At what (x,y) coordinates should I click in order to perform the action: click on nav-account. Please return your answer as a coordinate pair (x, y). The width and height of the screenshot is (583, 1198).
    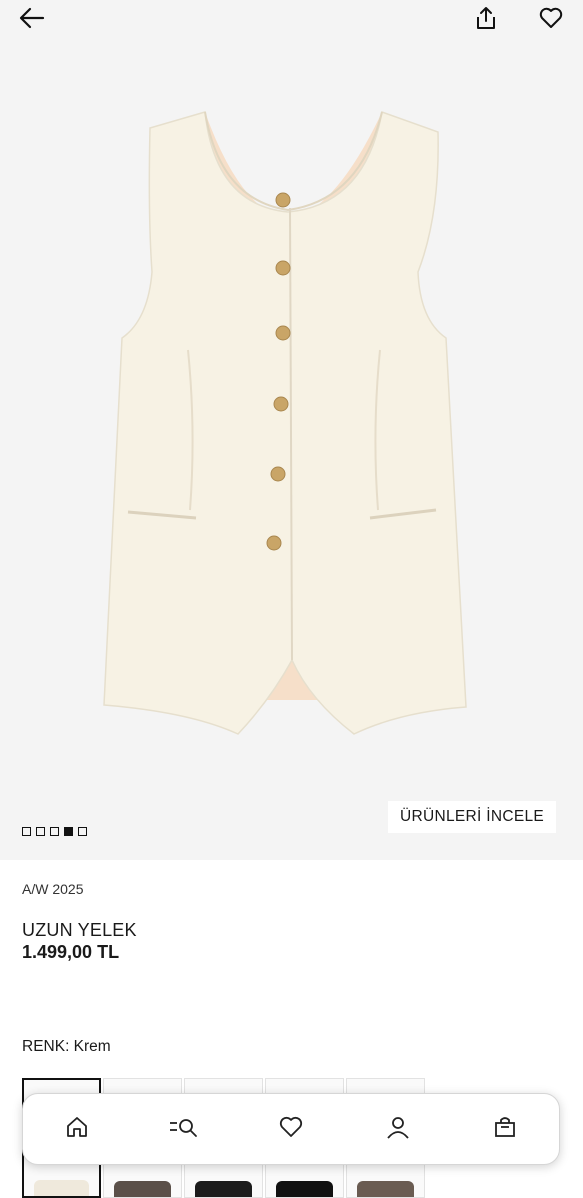
    Looking at the image, I should click on (398, 1129).